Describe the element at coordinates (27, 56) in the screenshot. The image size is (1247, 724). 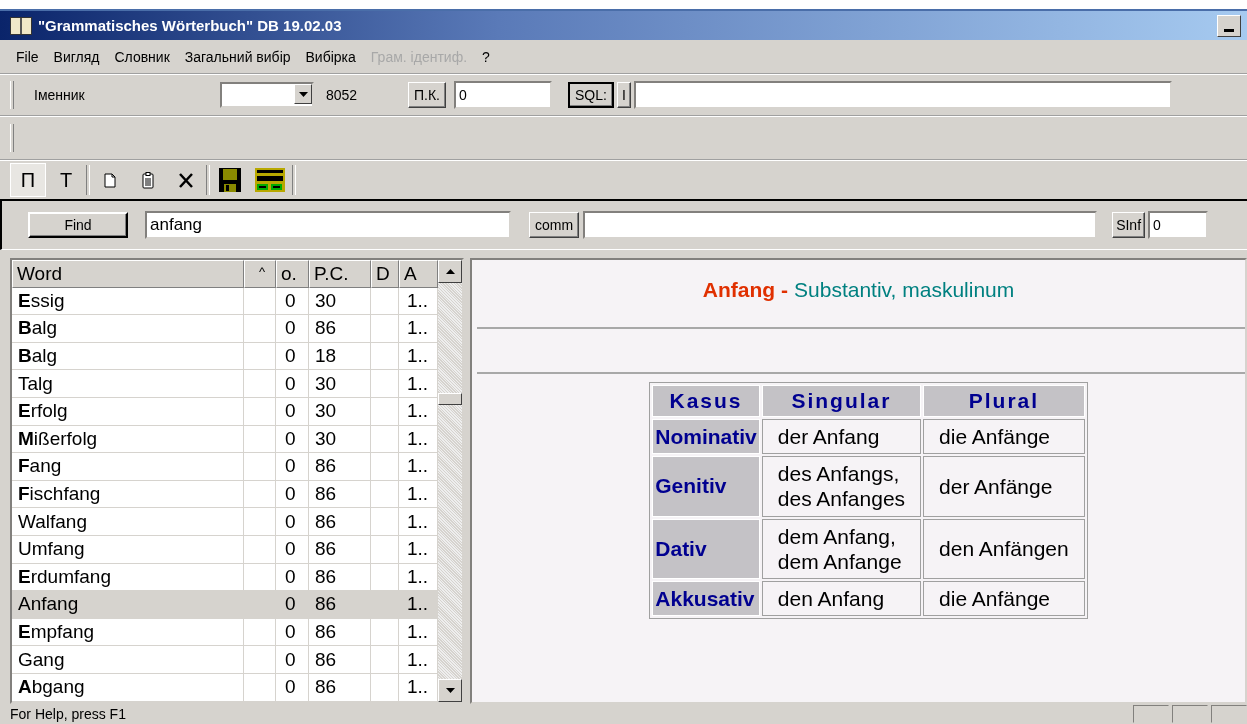
I see `menu-item: File` at that location.